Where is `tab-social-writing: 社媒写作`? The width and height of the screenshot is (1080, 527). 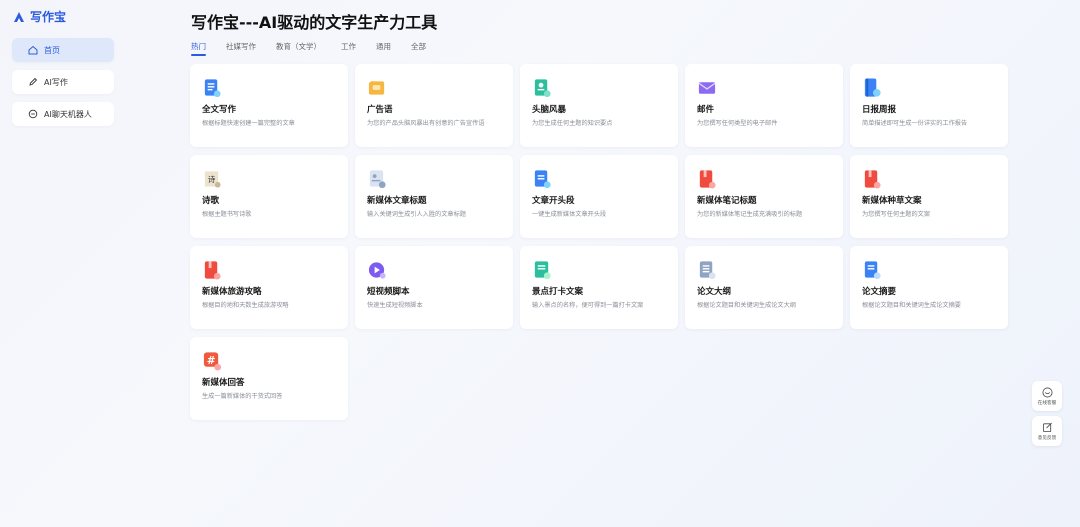
tab-social-writing: 社媒写作 is located at coordinates (241, 48).